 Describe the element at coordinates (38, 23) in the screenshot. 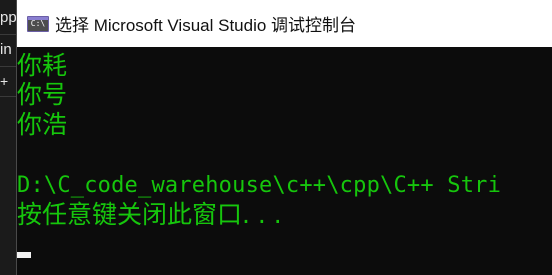

I see `console-app-icon: C:\` at that location.